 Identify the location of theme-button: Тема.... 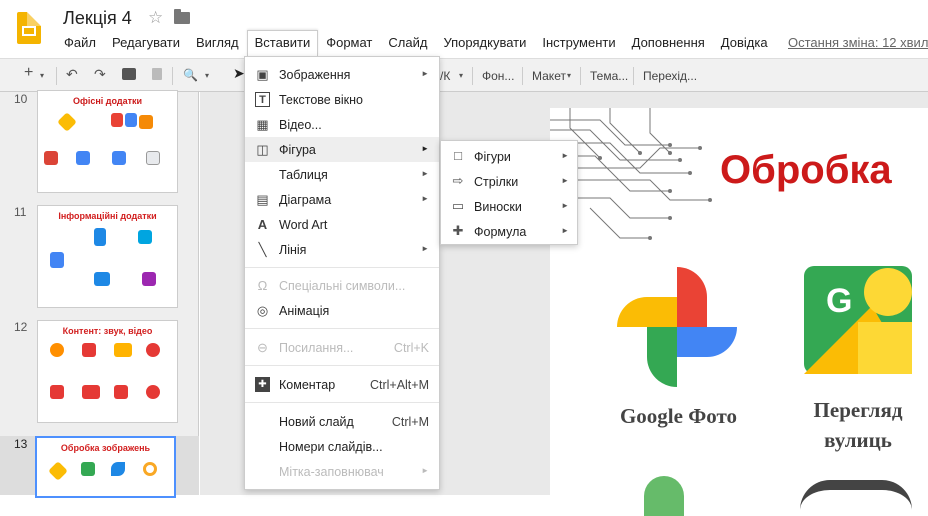
(609, 76).